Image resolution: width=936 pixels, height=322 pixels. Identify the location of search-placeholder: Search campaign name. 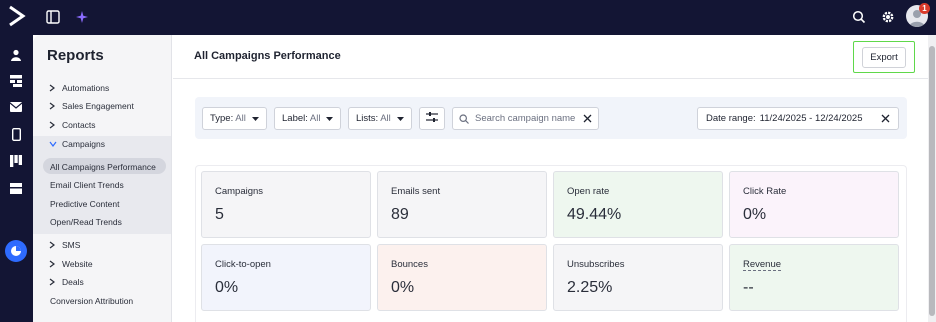
(525, 118).